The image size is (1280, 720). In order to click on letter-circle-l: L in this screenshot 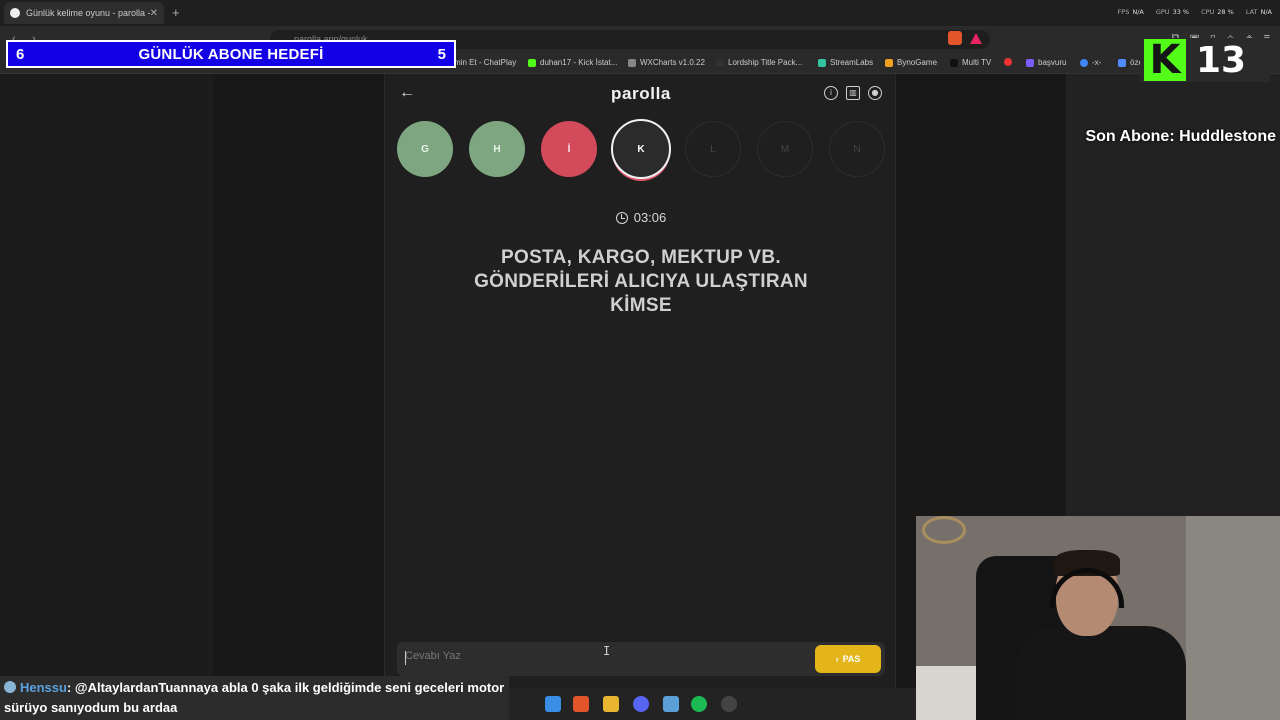, I will do `click(713, 149)`.